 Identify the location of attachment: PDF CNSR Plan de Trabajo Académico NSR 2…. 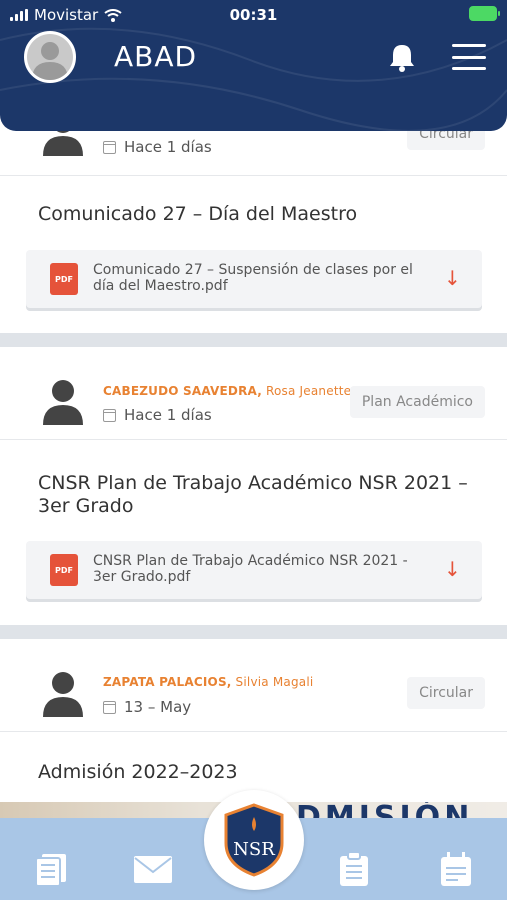
(254, 570).